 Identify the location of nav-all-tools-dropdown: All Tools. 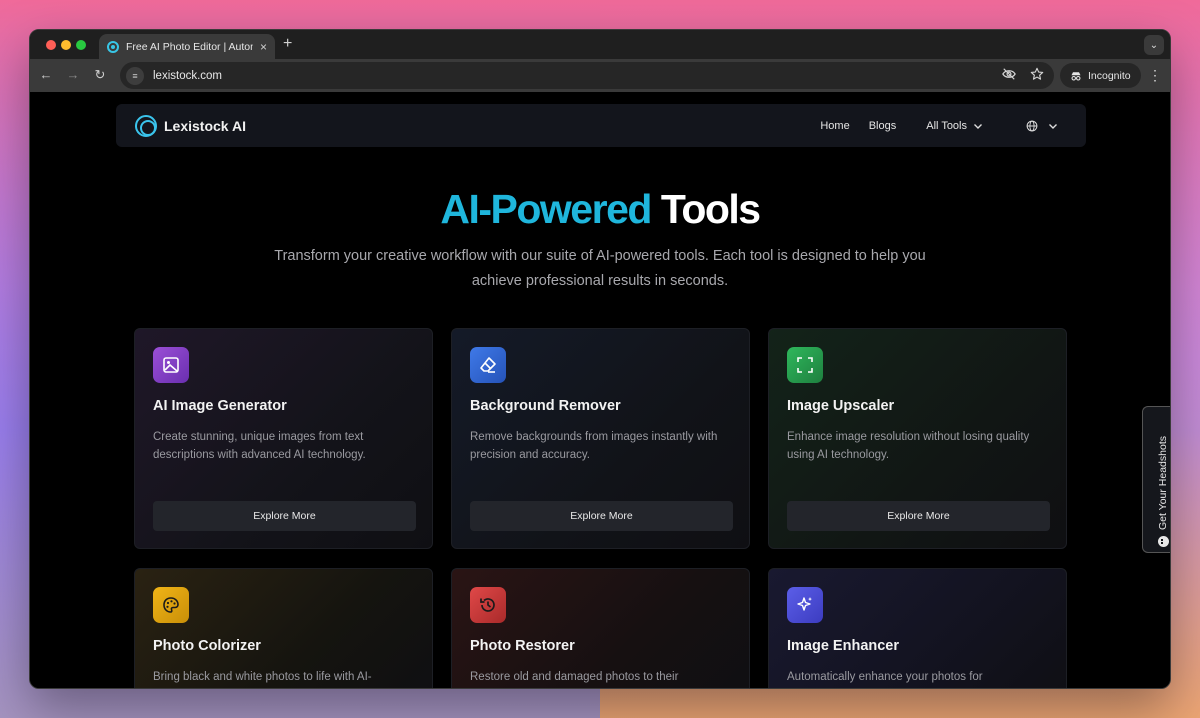
(954, 126).